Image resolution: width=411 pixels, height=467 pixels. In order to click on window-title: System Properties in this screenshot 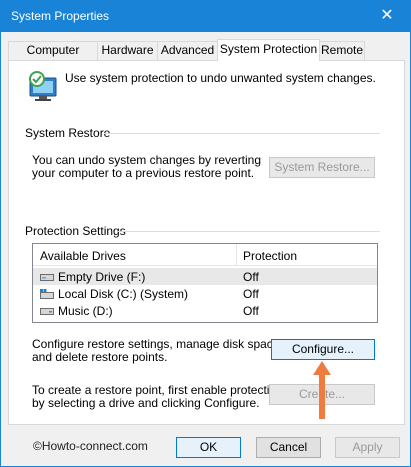, I will do `click(60, 16)`.